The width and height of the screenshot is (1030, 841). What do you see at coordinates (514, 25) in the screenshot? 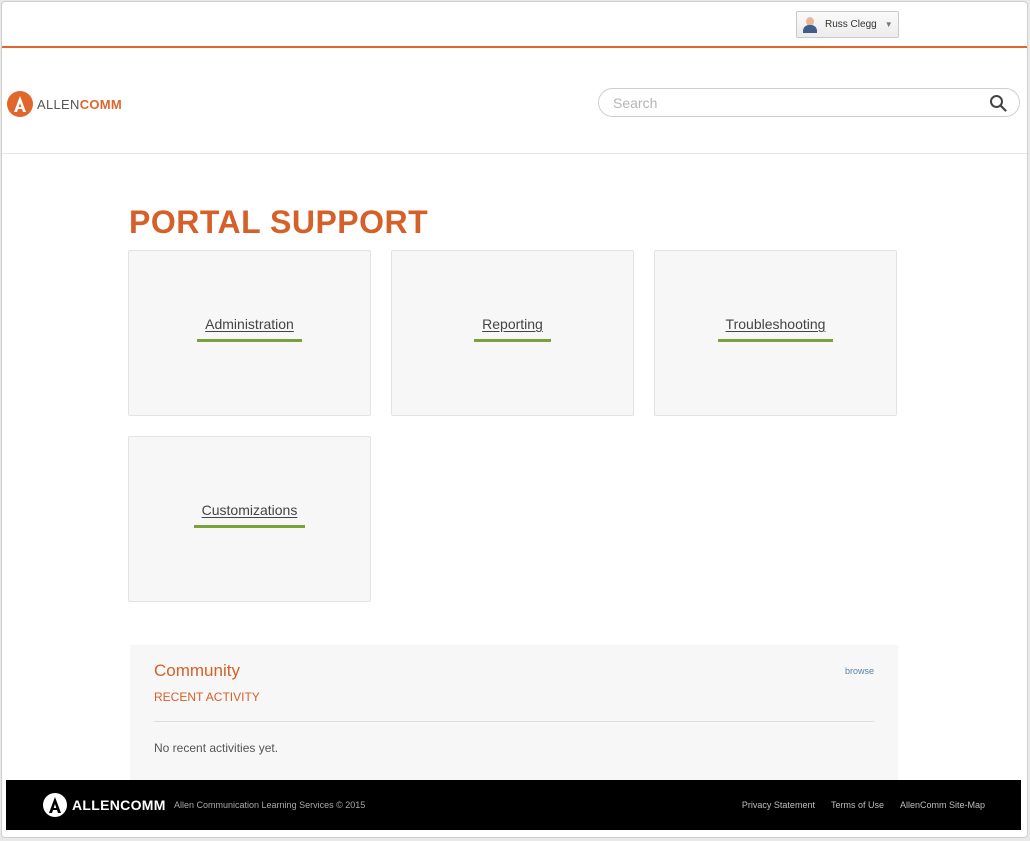
I see `user-bar: Russ Clegg ▼` at bounding box center [514, 25].